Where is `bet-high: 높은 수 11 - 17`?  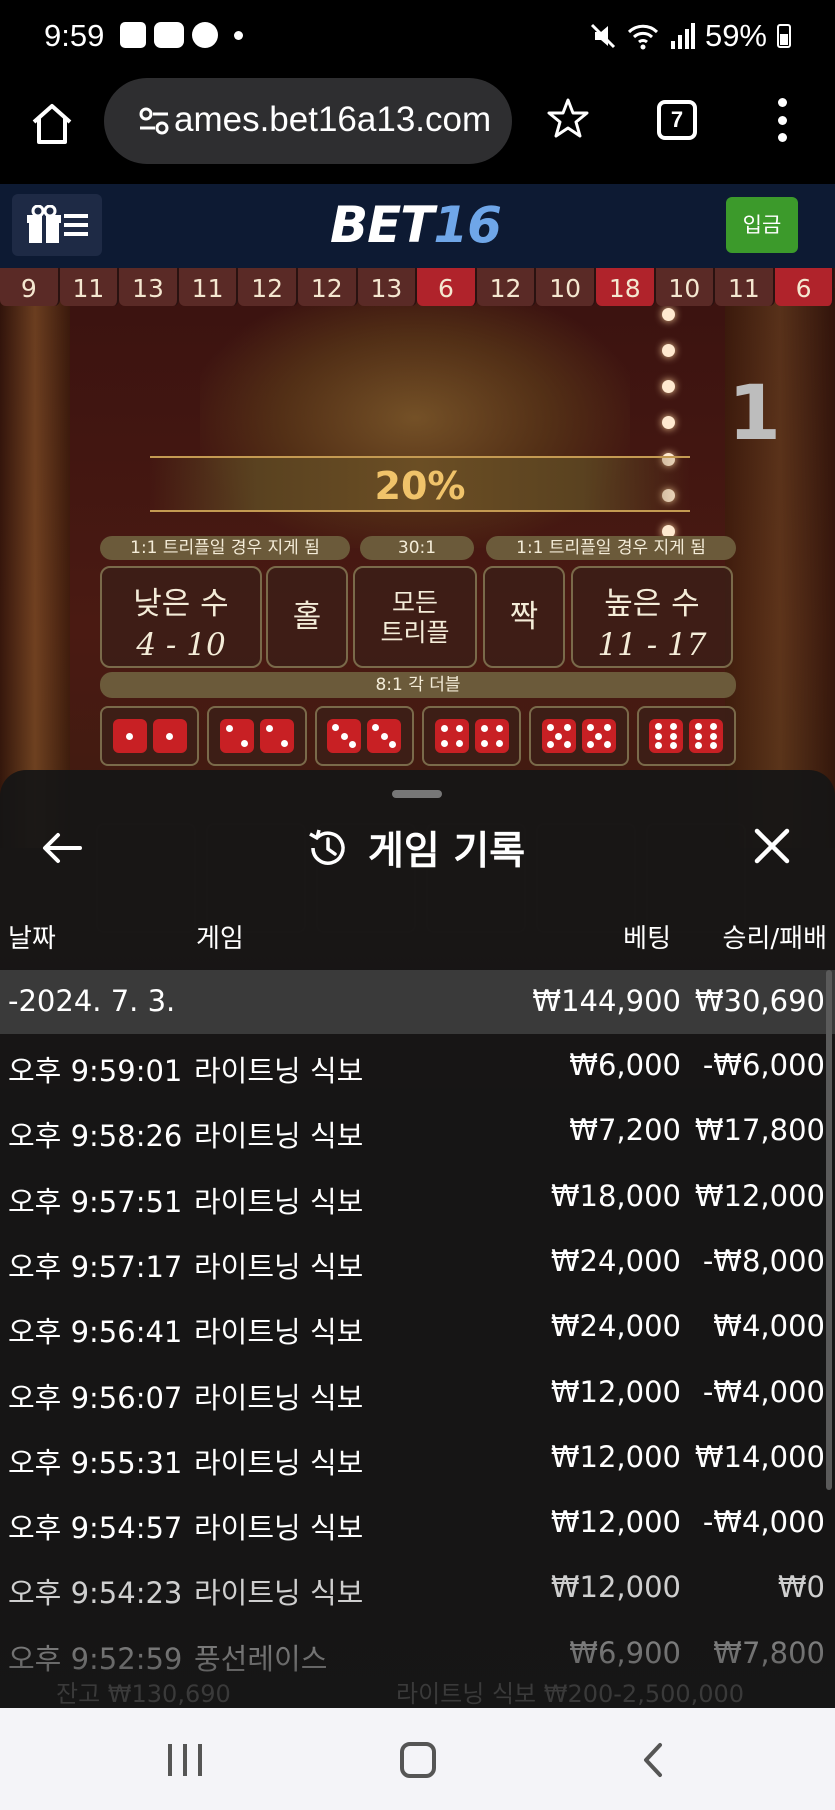
bet-high: 높은 수 11 - 17 is located at coordinates (652, 617).